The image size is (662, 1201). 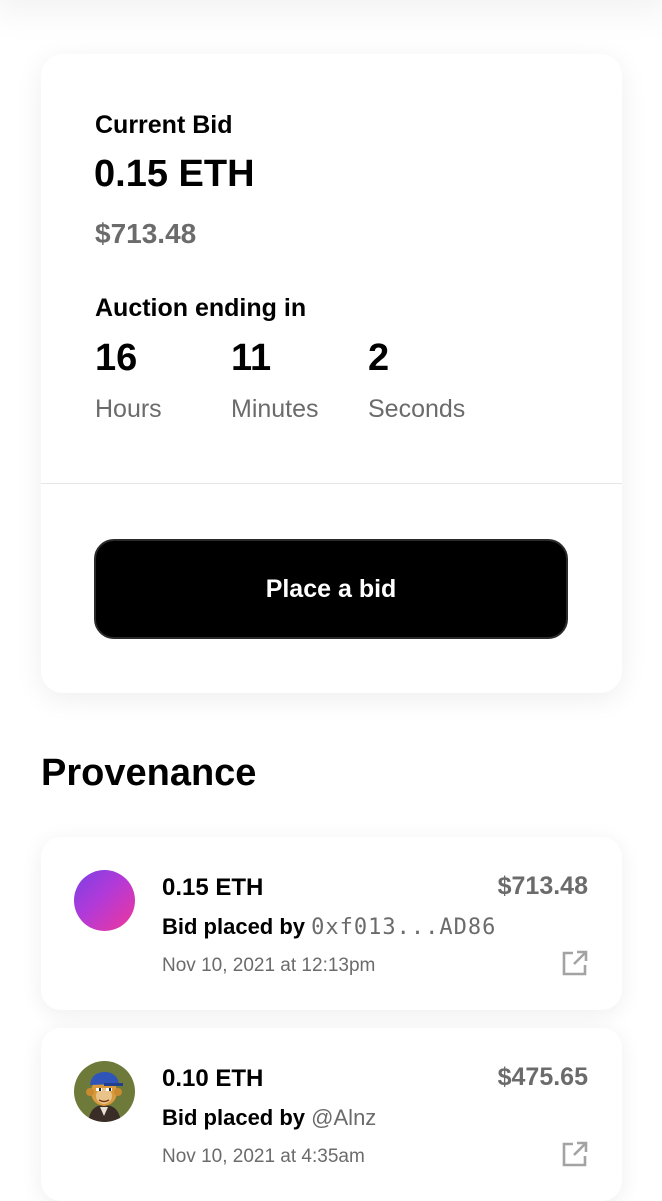 I want to click on bid-amount: 0.10 ETH, so click(x=213, y=1078).